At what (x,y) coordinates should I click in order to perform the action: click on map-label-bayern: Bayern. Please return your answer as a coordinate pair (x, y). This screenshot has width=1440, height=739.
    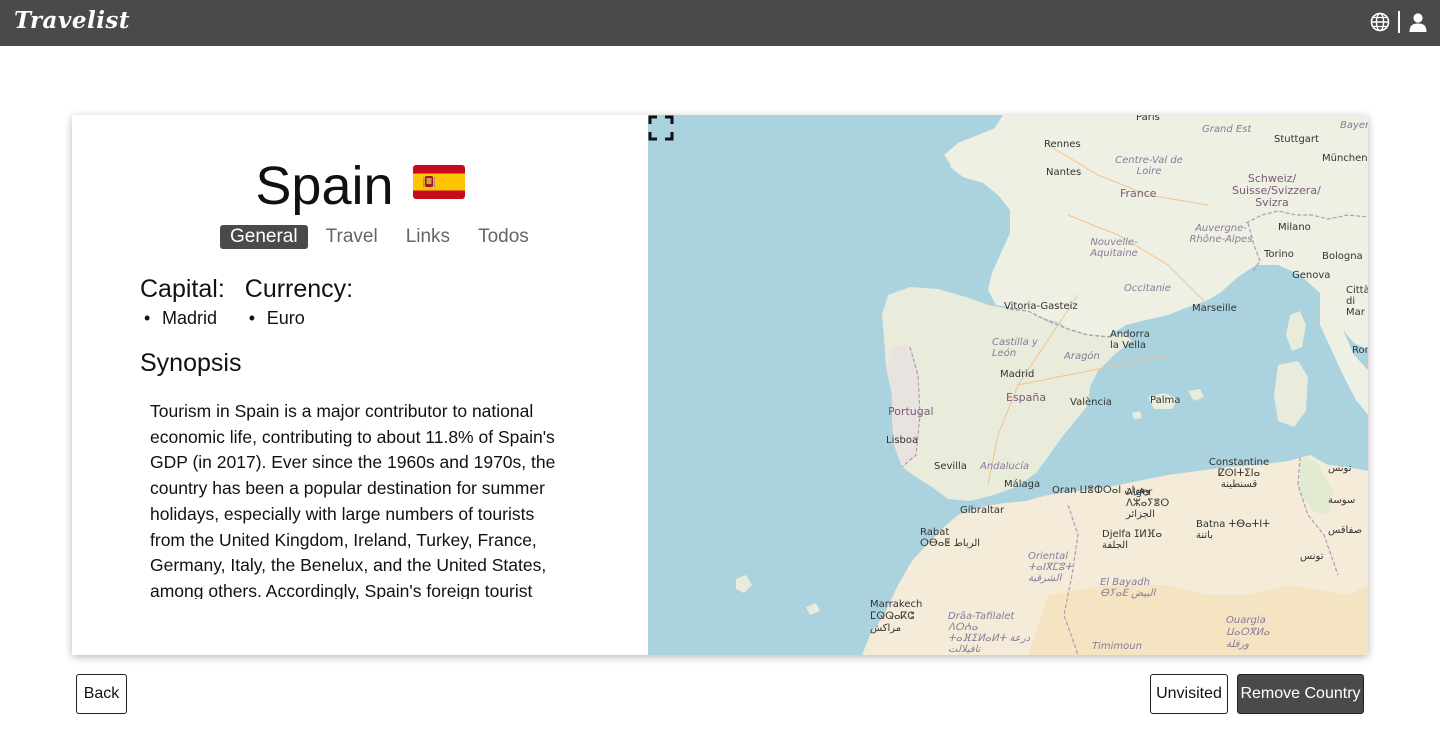
    Looking at the image, I should click on (1354, 125).